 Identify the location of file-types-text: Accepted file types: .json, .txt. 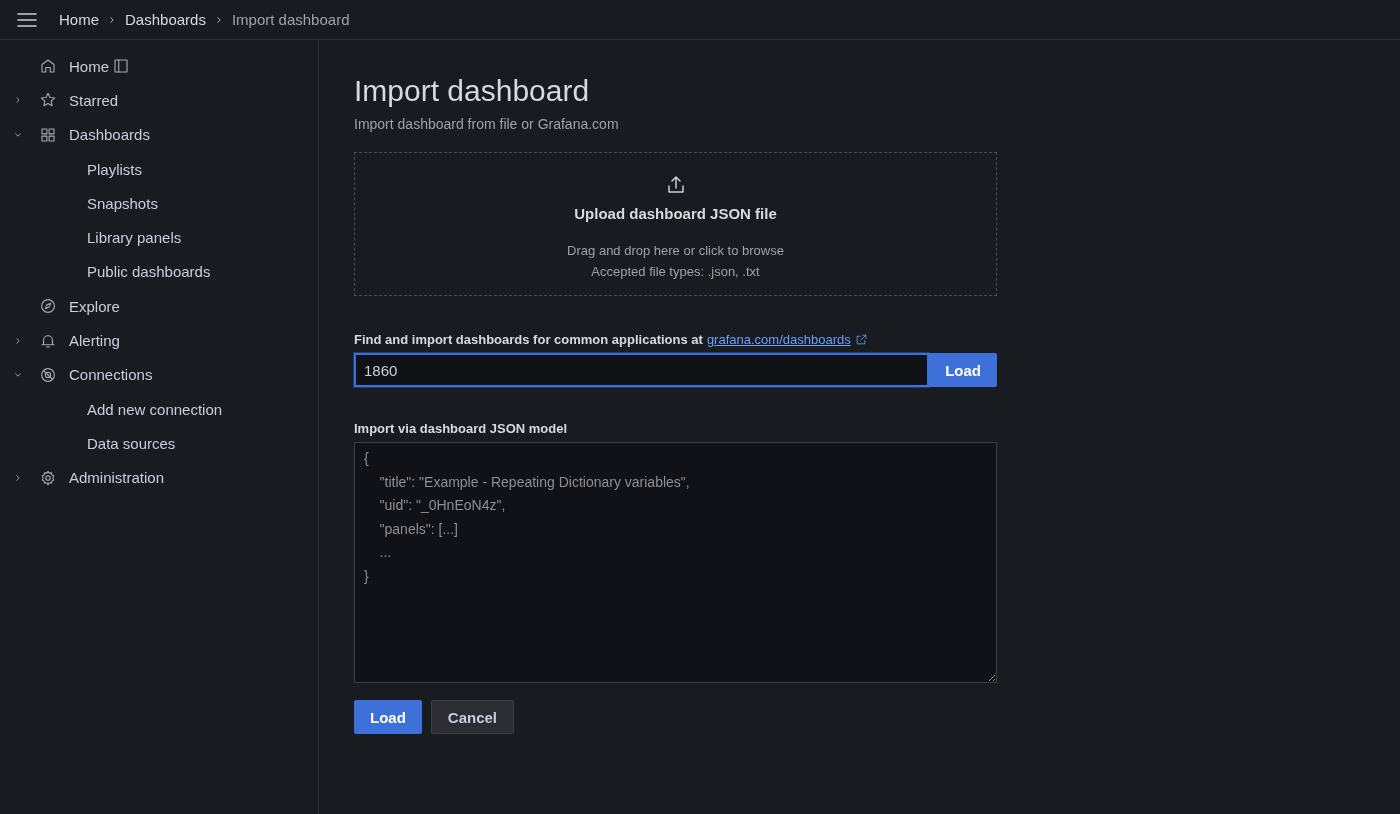
(675, 272).